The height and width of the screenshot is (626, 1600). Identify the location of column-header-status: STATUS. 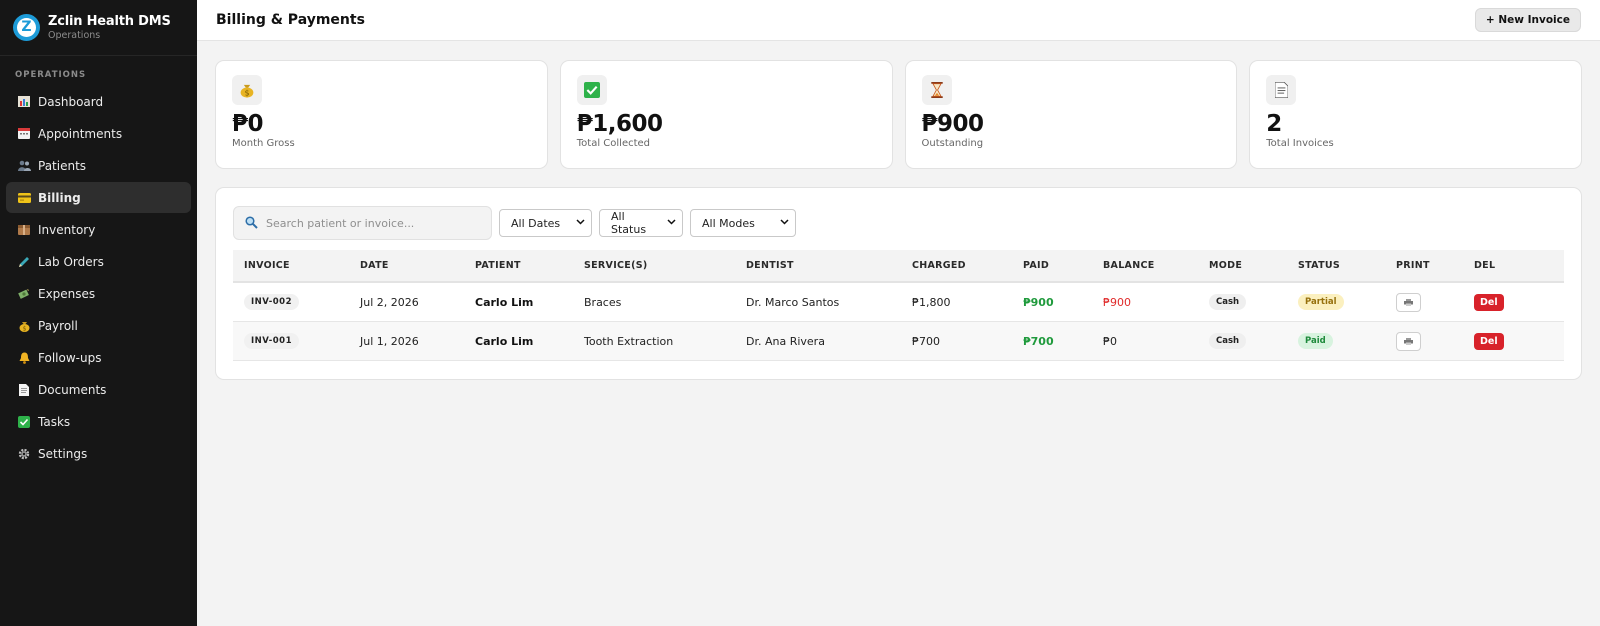
(1319, 265).